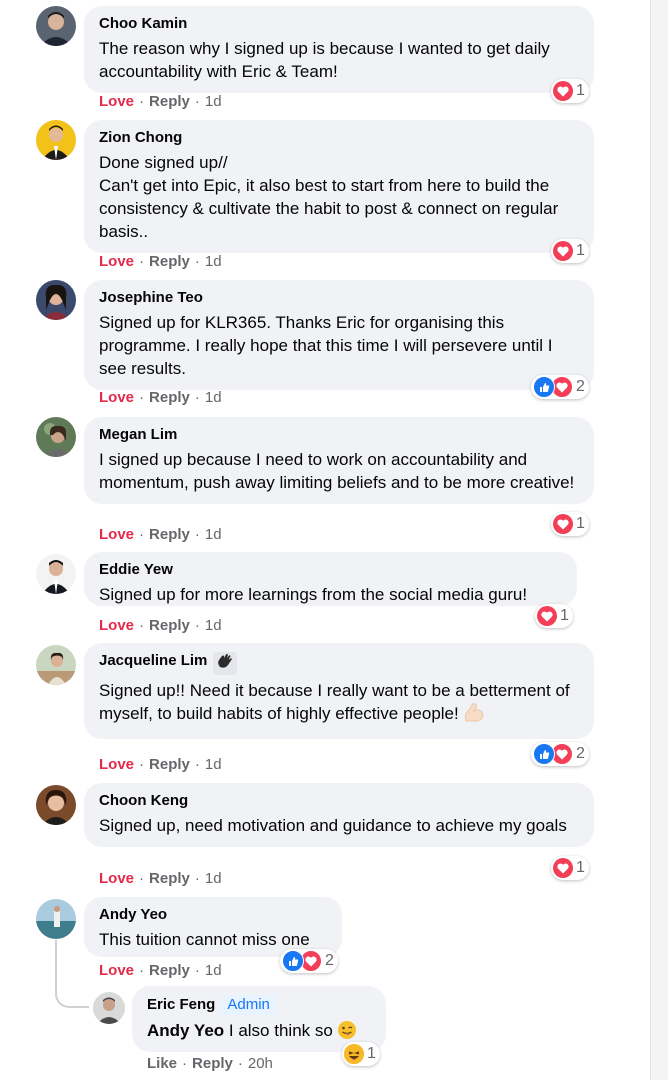 The height and width of the screenshot is (1080, 668). I want to click on reply-thread-line, so click(72, 974).